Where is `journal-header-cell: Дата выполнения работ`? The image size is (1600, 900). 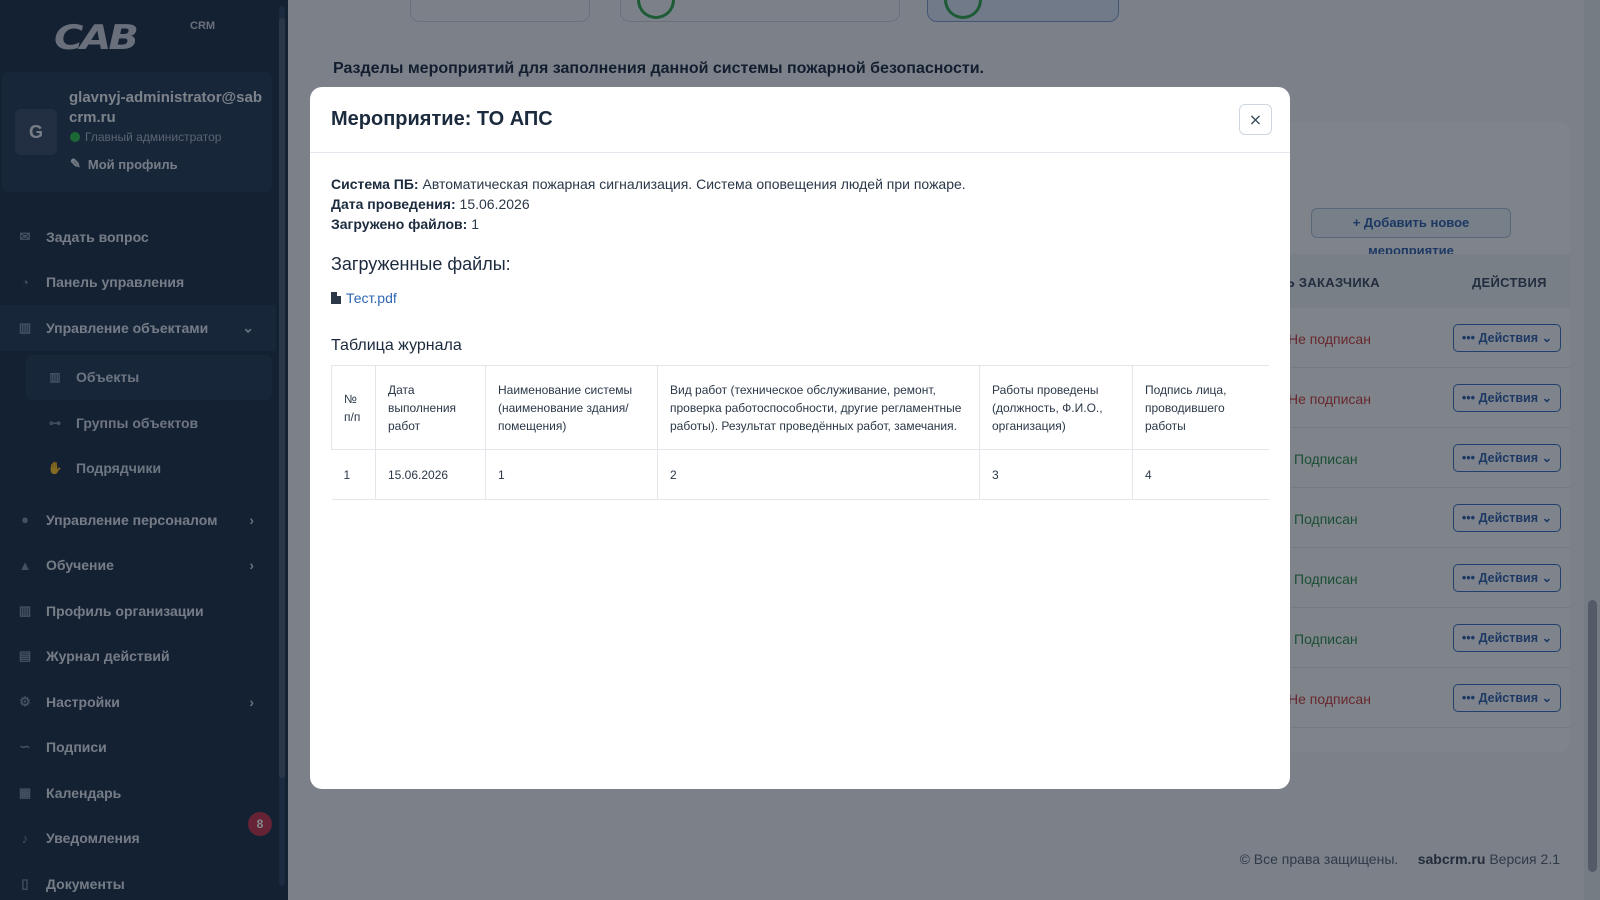 journal-header-cell: Дата выполнения работ is located at coordinates (430, 407).